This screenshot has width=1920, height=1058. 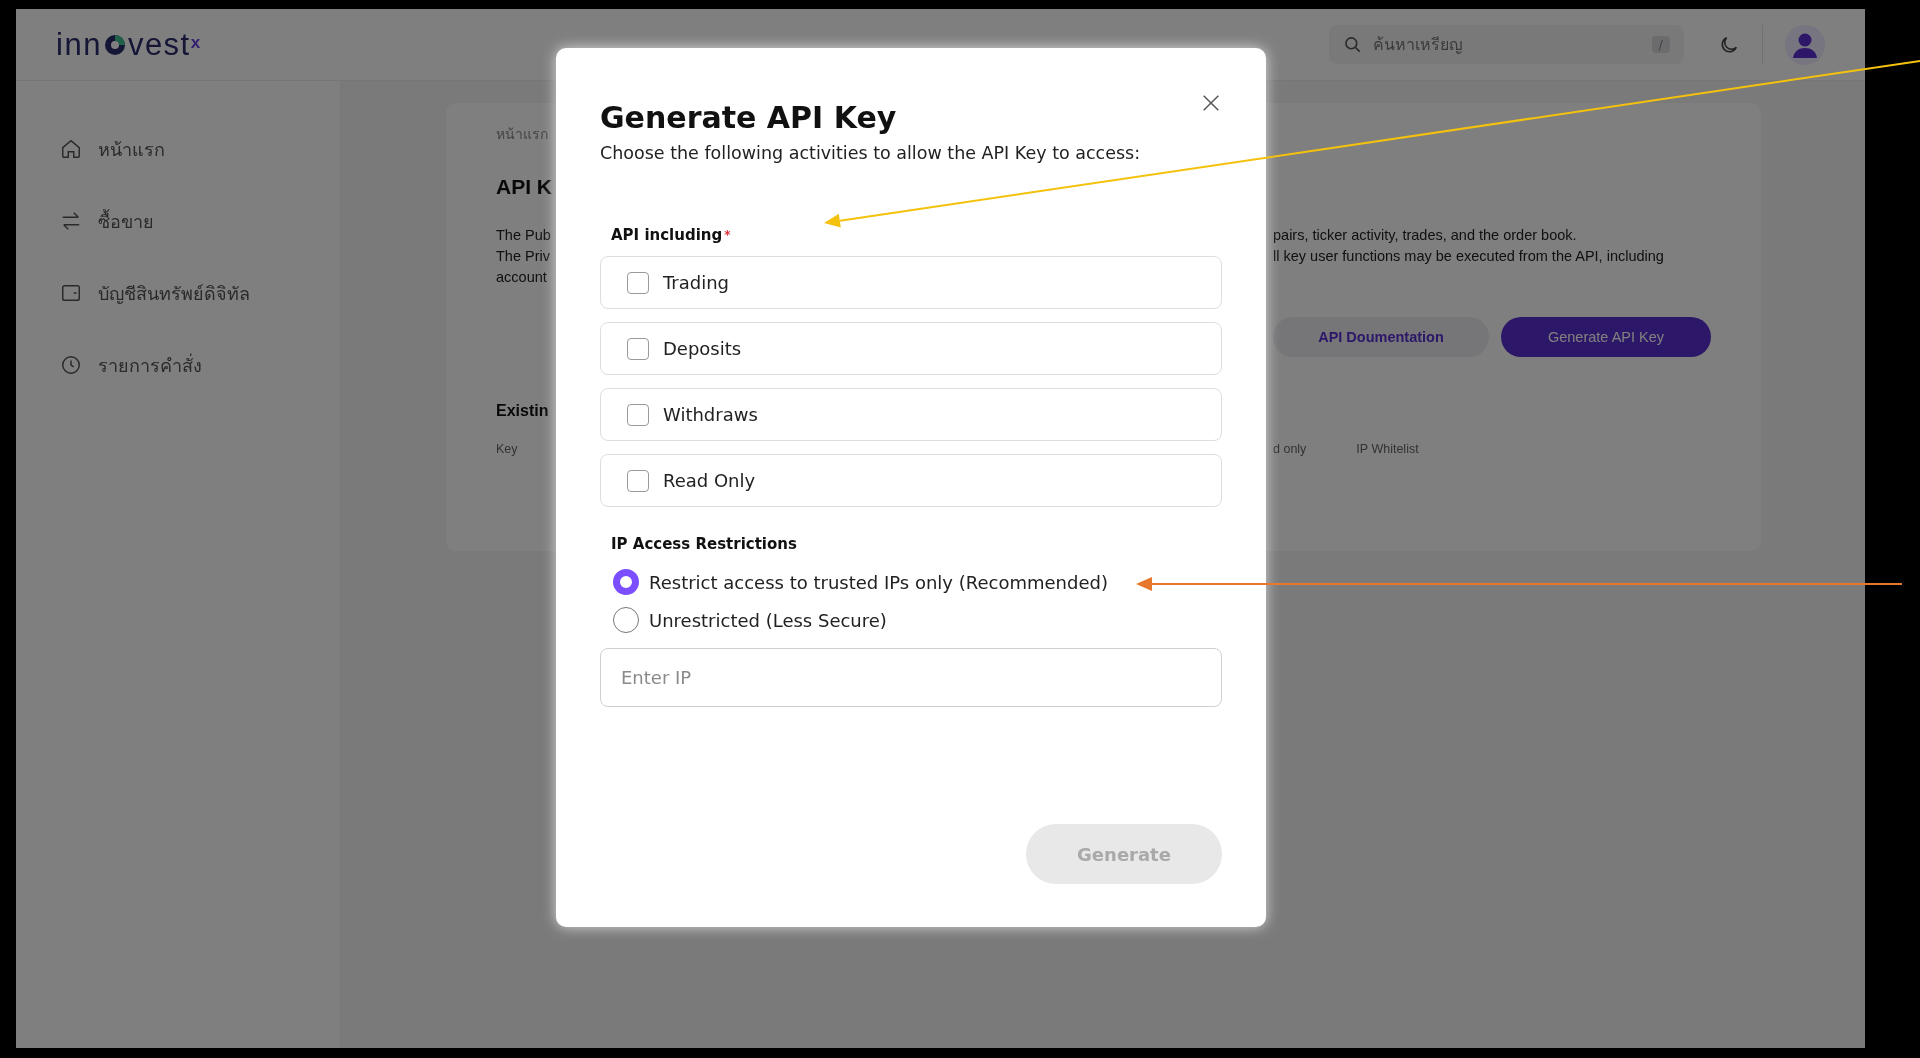 What do you see at coordinates (1425, 235) in the screenshot?
I see `description-text: pairs, ticker activity, trades, and the order book.` at bounding box center [1425, 235].